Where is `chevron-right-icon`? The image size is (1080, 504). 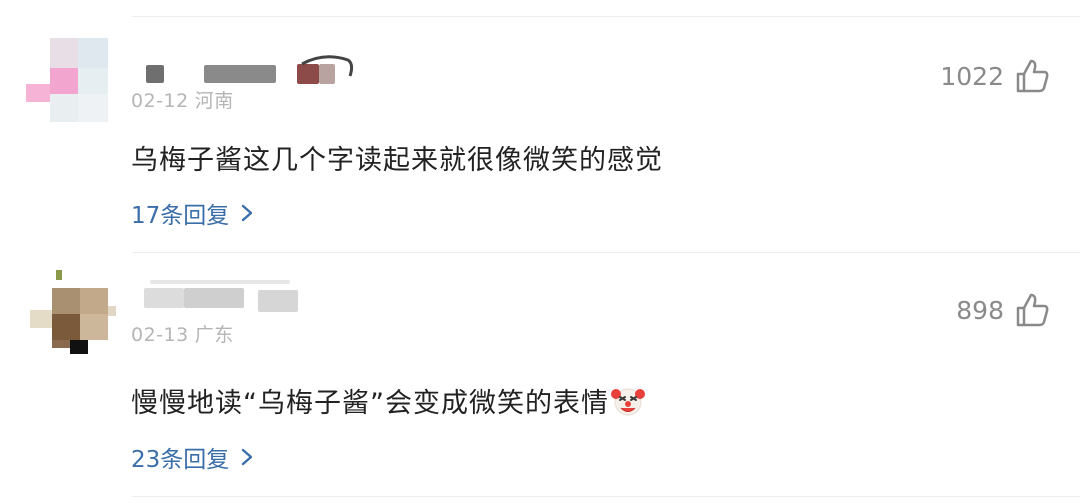
chevron-right-icon is located at coordinates (247, 457).